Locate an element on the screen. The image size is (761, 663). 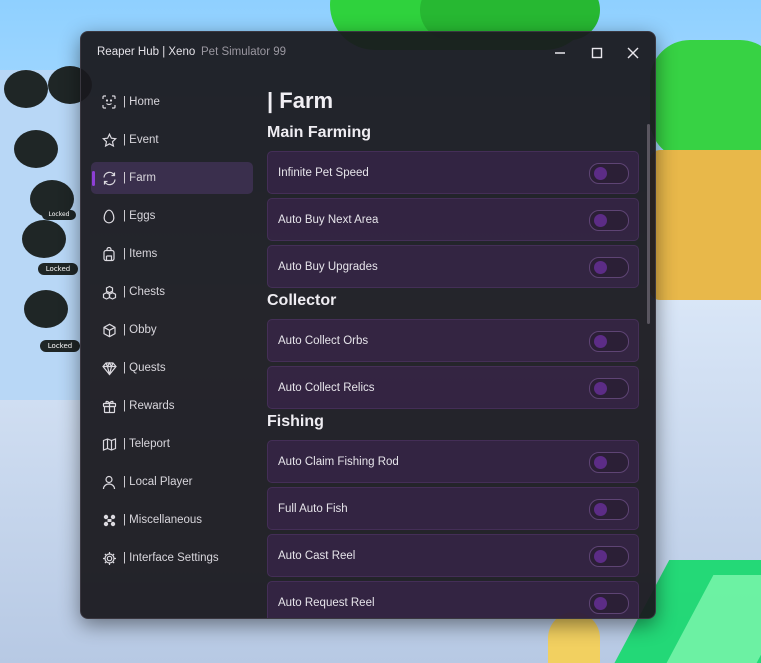
close-icon is located at coordinates (633, 53).